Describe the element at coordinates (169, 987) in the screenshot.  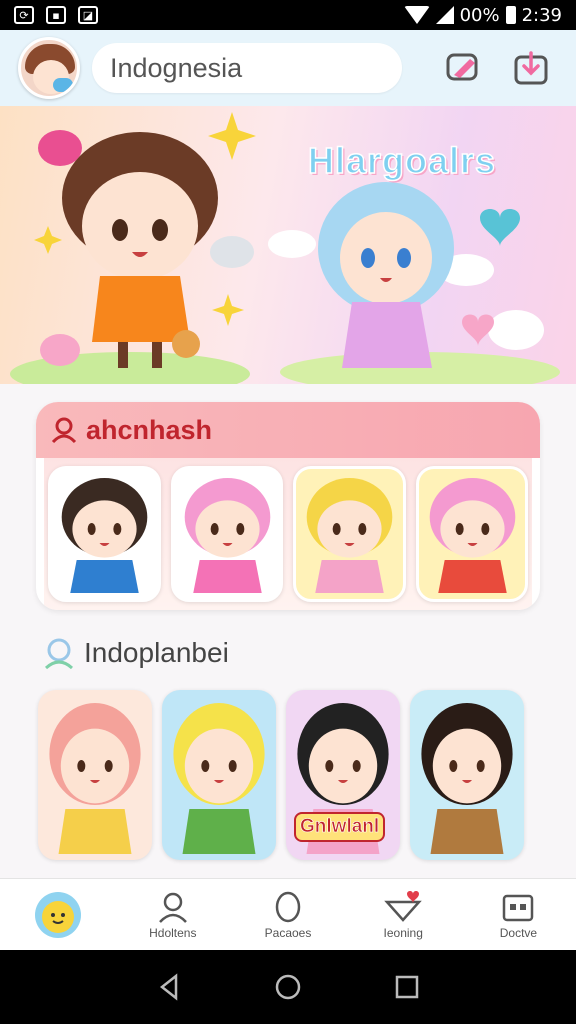
I see `back-icon` at that location.